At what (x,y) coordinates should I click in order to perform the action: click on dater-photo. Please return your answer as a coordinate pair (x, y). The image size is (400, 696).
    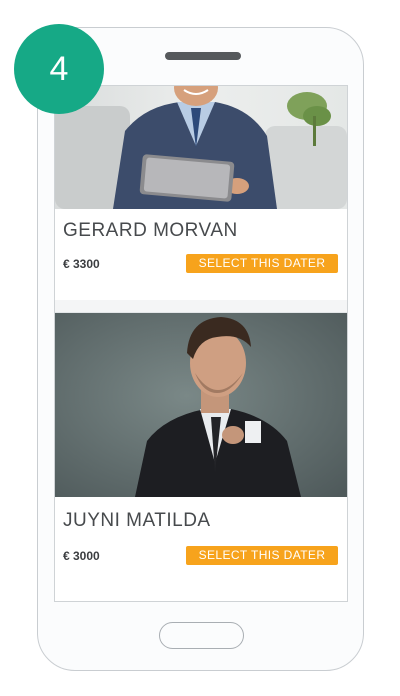
    Looking at the image, I should click on (201, 147).